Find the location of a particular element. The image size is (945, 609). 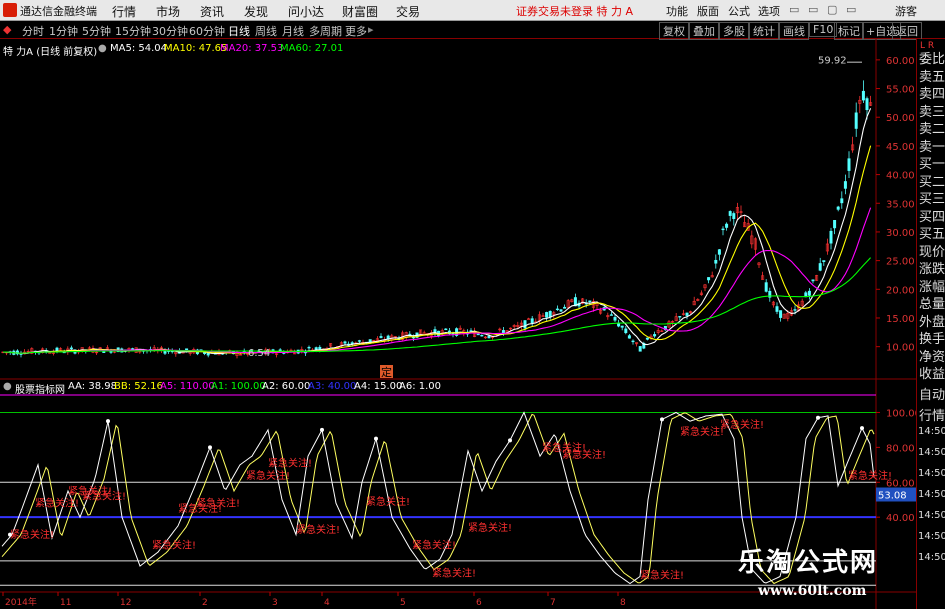

tool-adjust: 复权 is located at coordinates (674, 31).